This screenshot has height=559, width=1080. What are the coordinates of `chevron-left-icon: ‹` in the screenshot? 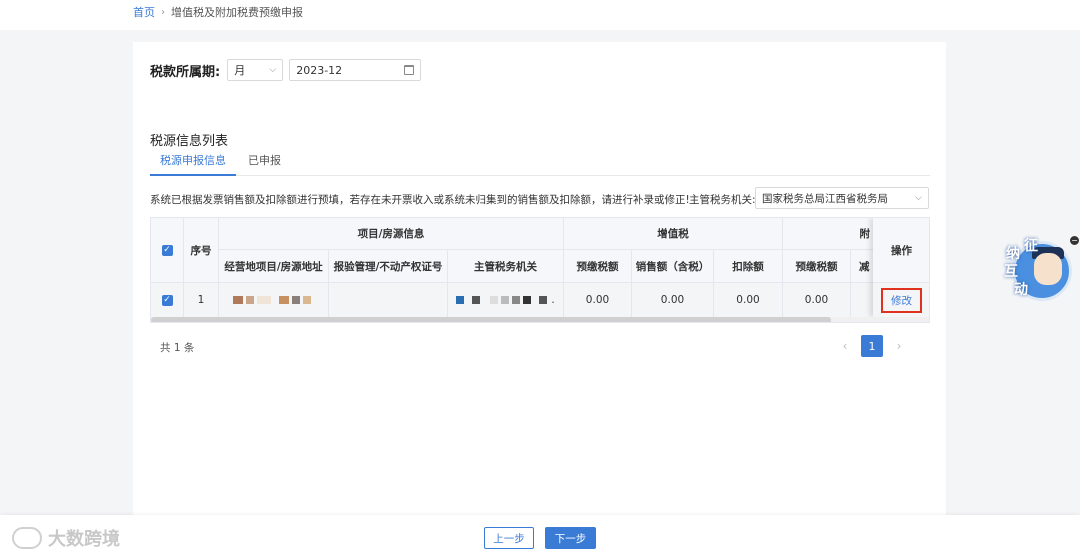 It's located at (845, 346).